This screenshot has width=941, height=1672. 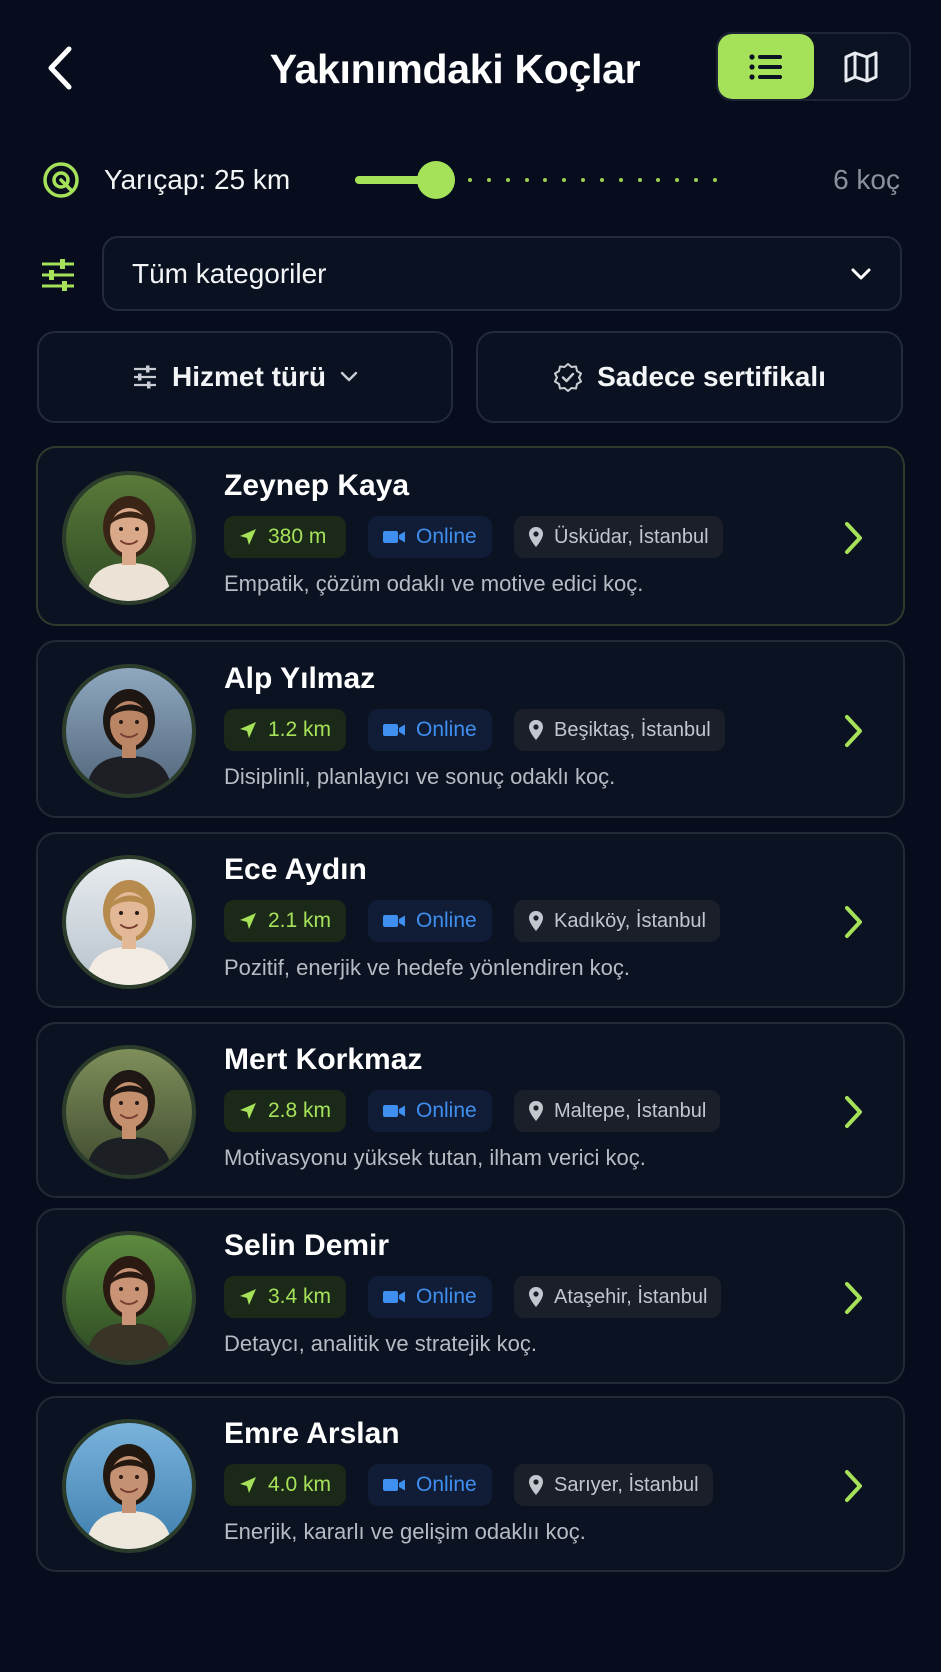 I want to click on distance-text: 3.4 km, so click(x=300, y=1296).